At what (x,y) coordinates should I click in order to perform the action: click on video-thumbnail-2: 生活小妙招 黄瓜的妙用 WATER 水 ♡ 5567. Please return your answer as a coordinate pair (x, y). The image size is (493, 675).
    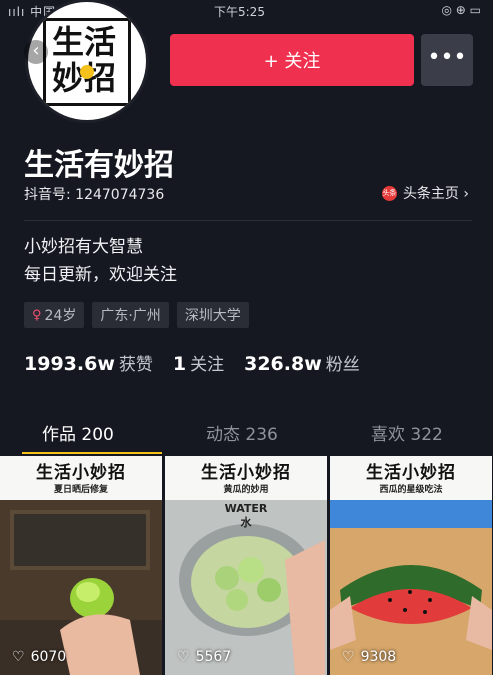
    Looking at the image, I should click on (246, 565).